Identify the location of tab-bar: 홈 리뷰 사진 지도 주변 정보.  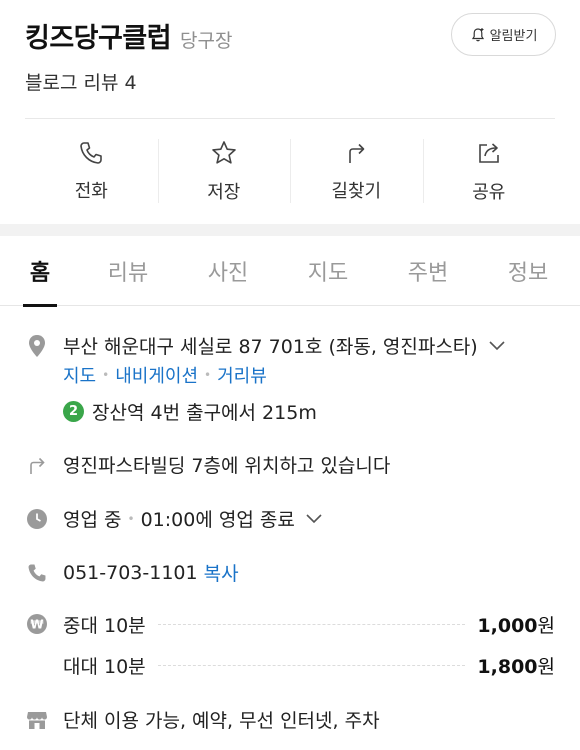
(290, 271).